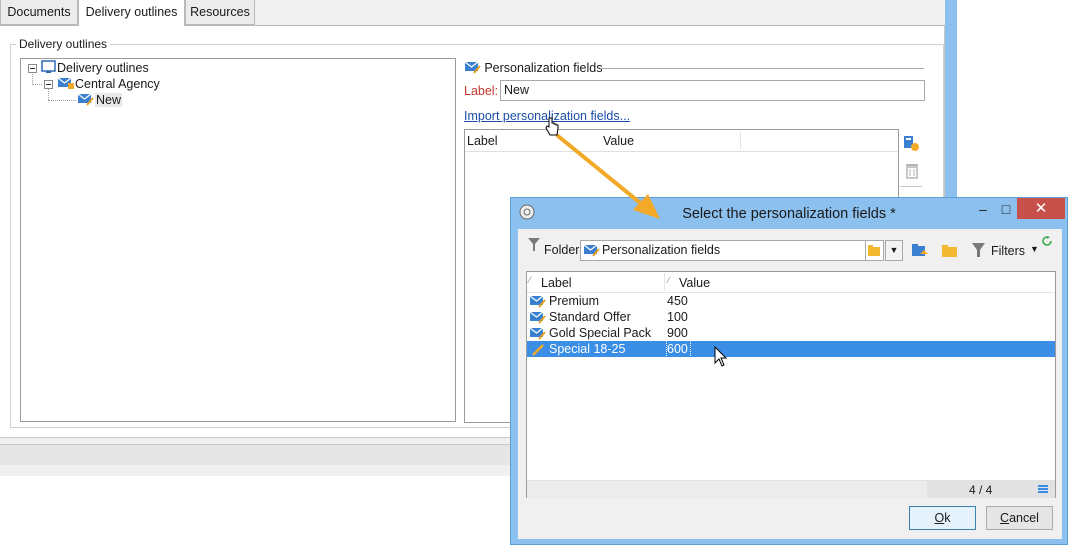  I want to click on grid-header: Label Value, so click(681, 141).